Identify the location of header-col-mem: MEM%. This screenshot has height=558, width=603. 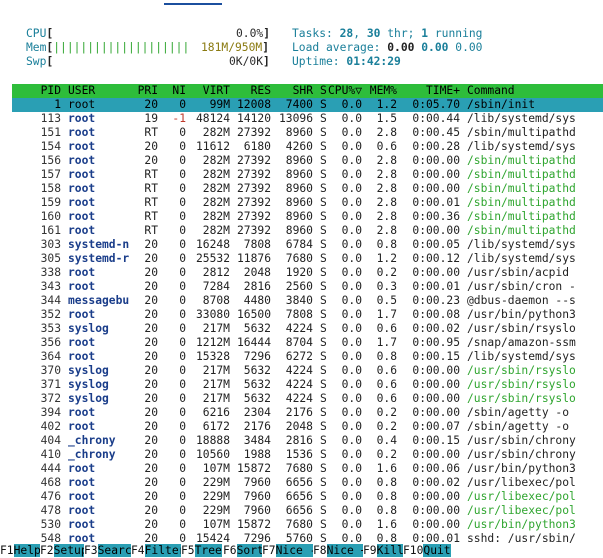
(383, 91).